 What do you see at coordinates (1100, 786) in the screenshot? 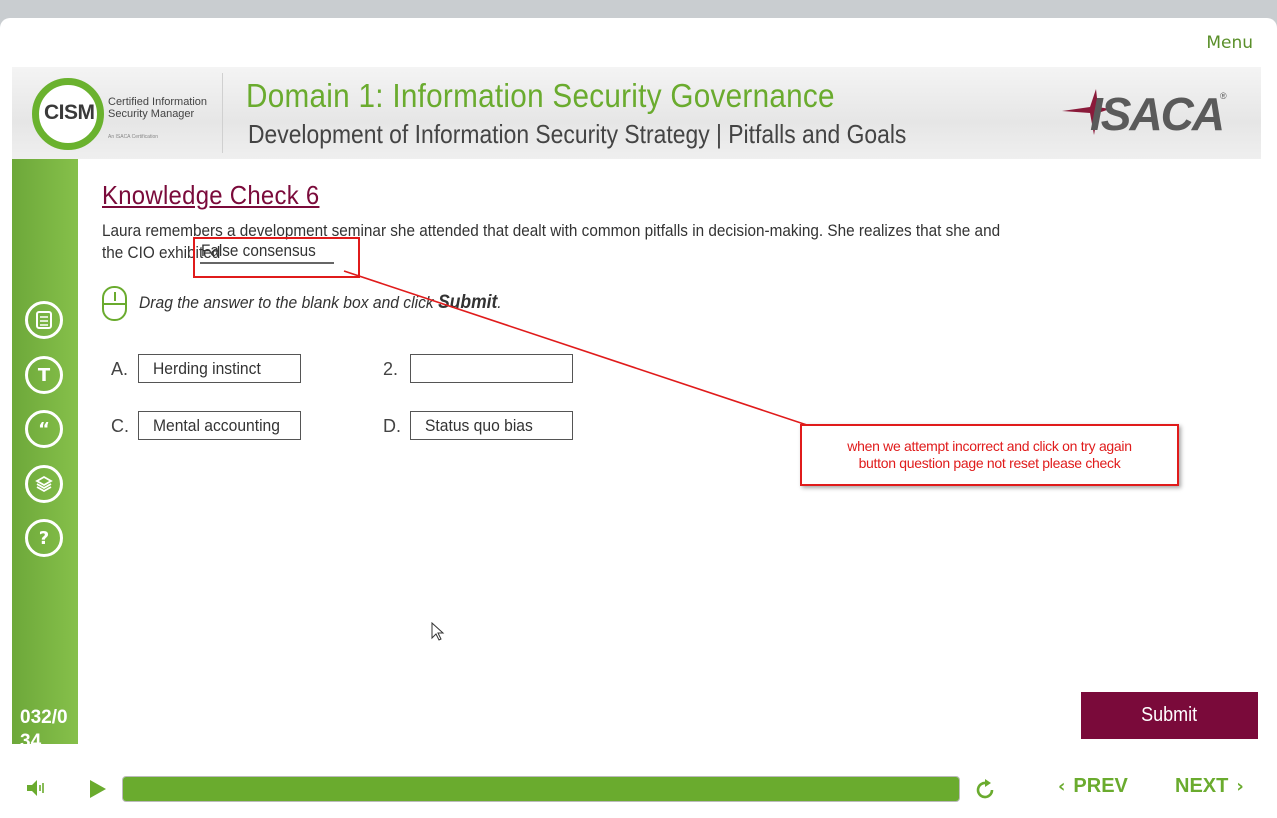
I see `prev-label: PREV` at bounding box center [1100, 786].